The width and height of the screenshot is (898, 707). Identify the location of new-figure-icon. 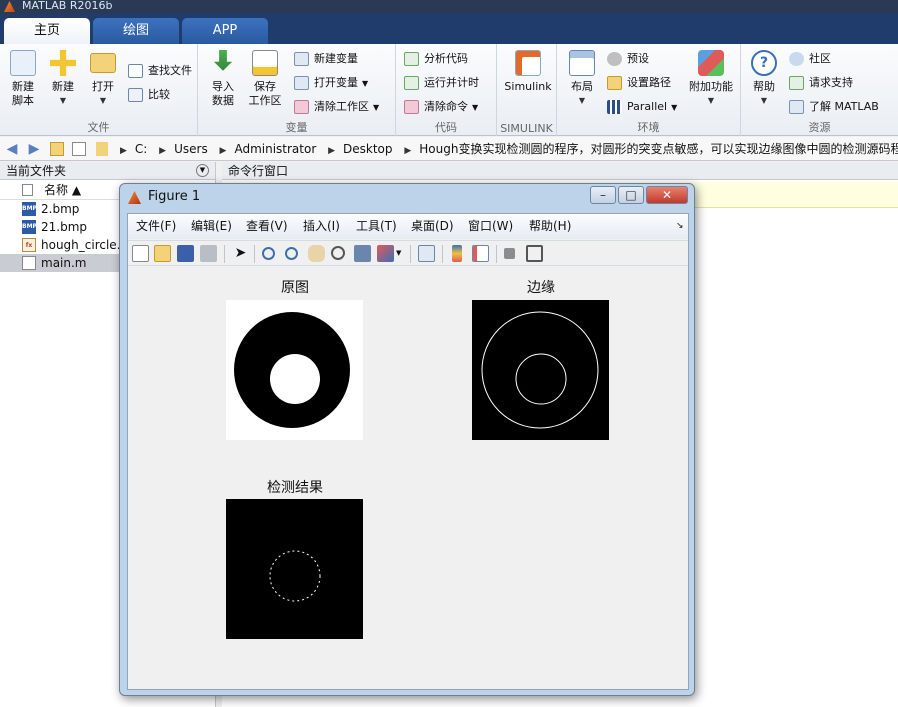
(140, 253).